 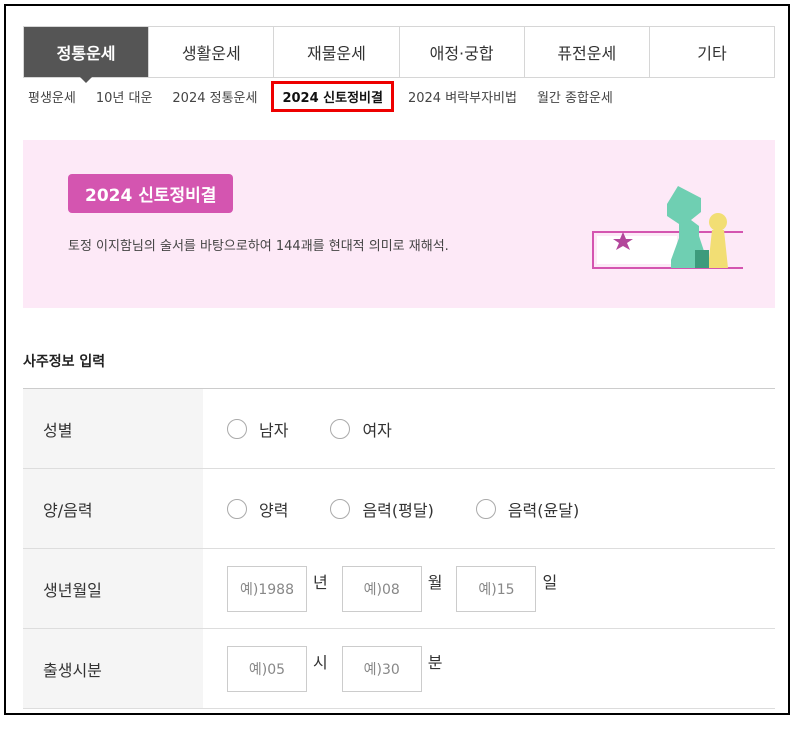 I want to click on radio-label: 남자, so click(x=274, y=430).